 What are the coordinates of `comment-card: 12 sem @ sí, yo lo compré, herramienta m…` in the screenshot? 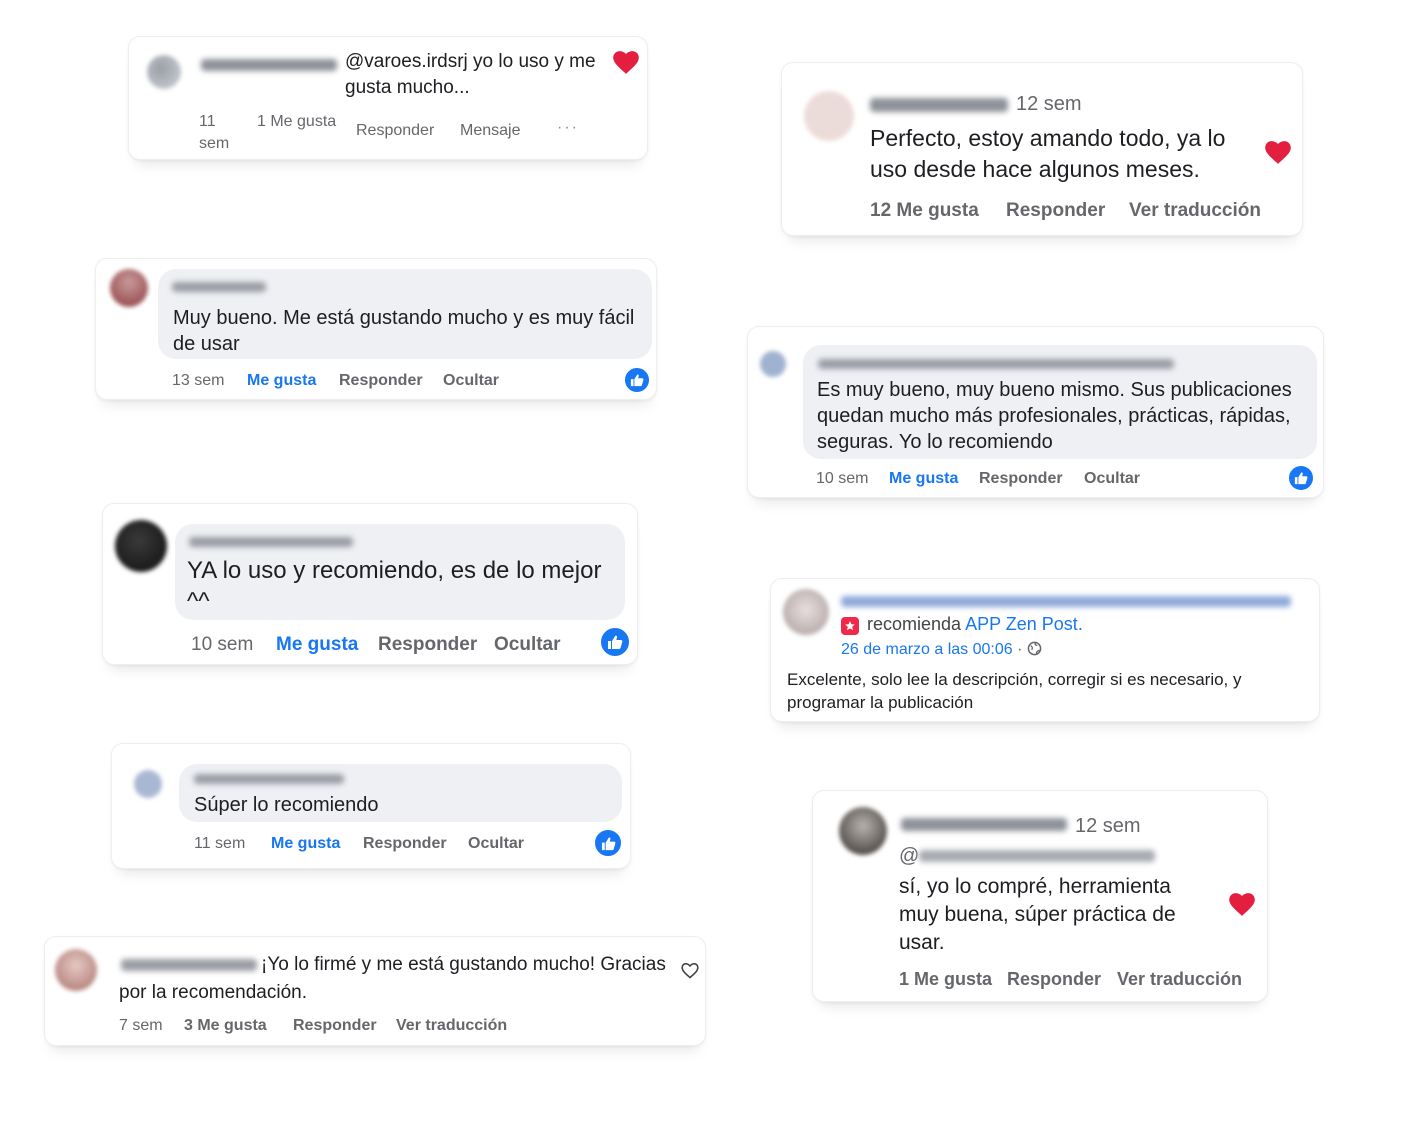 It's located at (1040, 896).